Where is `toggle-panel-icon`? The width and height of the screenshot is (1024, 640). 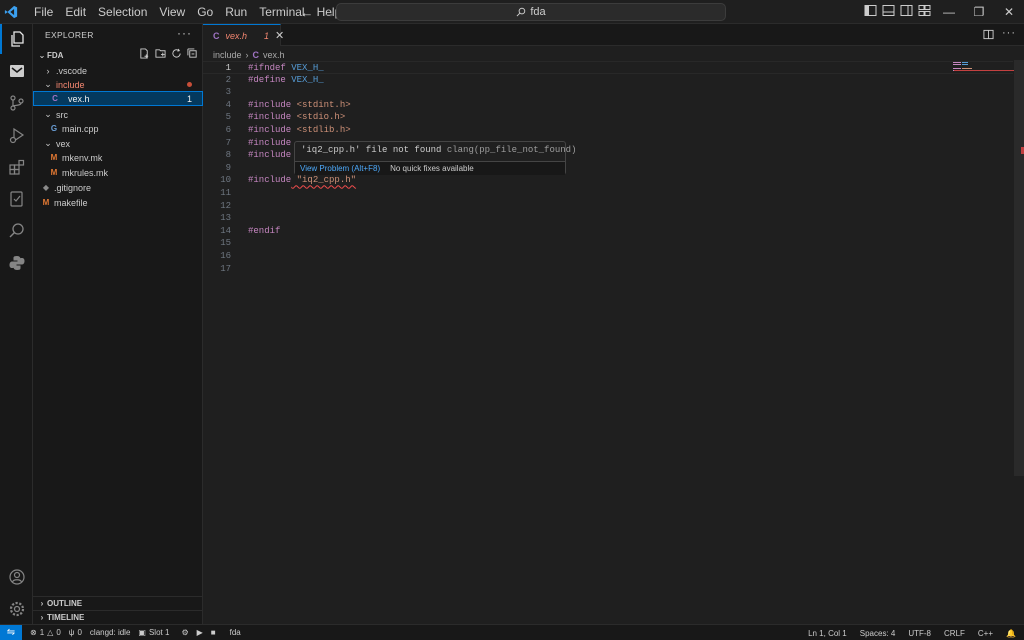
toggle-panel-icon is located at coordinates (888, 11).